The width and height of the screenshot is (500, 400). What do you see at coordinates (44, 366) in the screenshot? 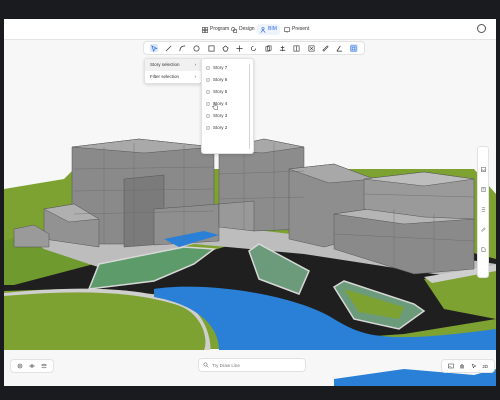
I see `layers-dropdown-icon` at bounding box center [44, 366].